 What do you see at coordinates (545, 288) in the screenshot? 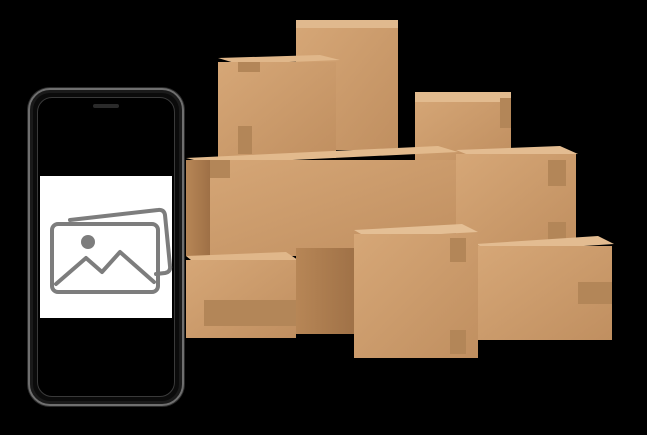
I see `box-bottom-right` at bounding box center [545, 288].